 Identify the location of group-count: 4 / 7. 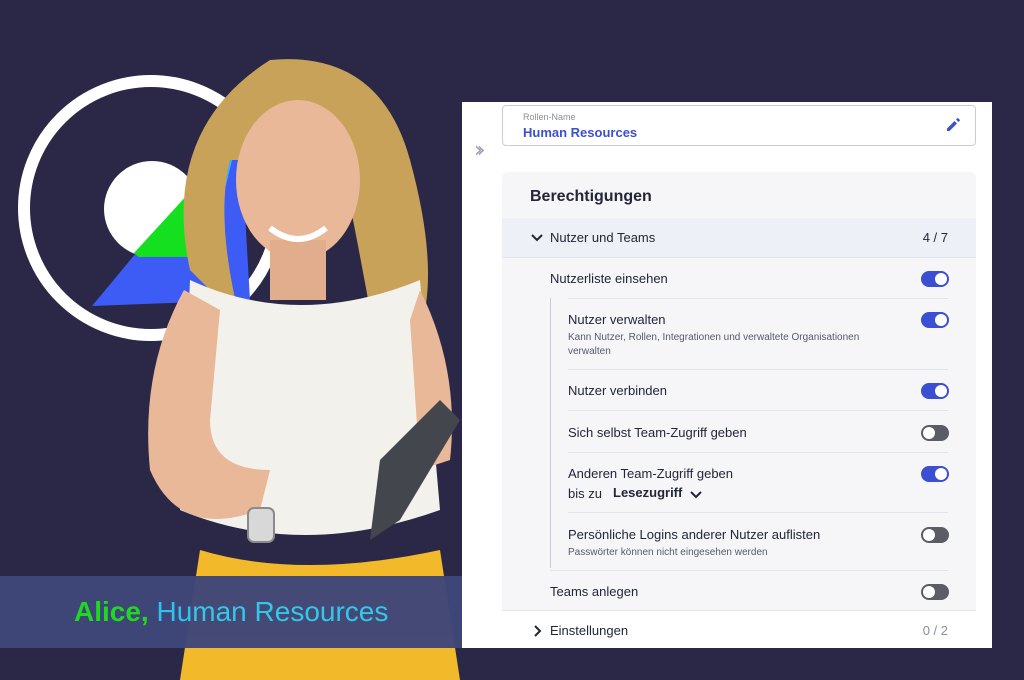
(935, 237).